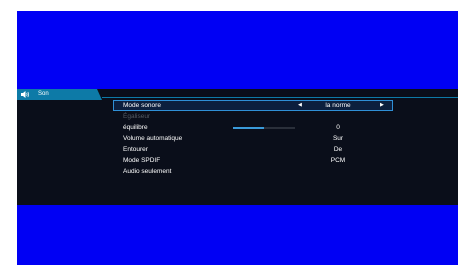 The image size is (474, 266). I want to click on menu-item-sound-mode: Mode sonore ◀ la norme ▶, so click(253, 105).